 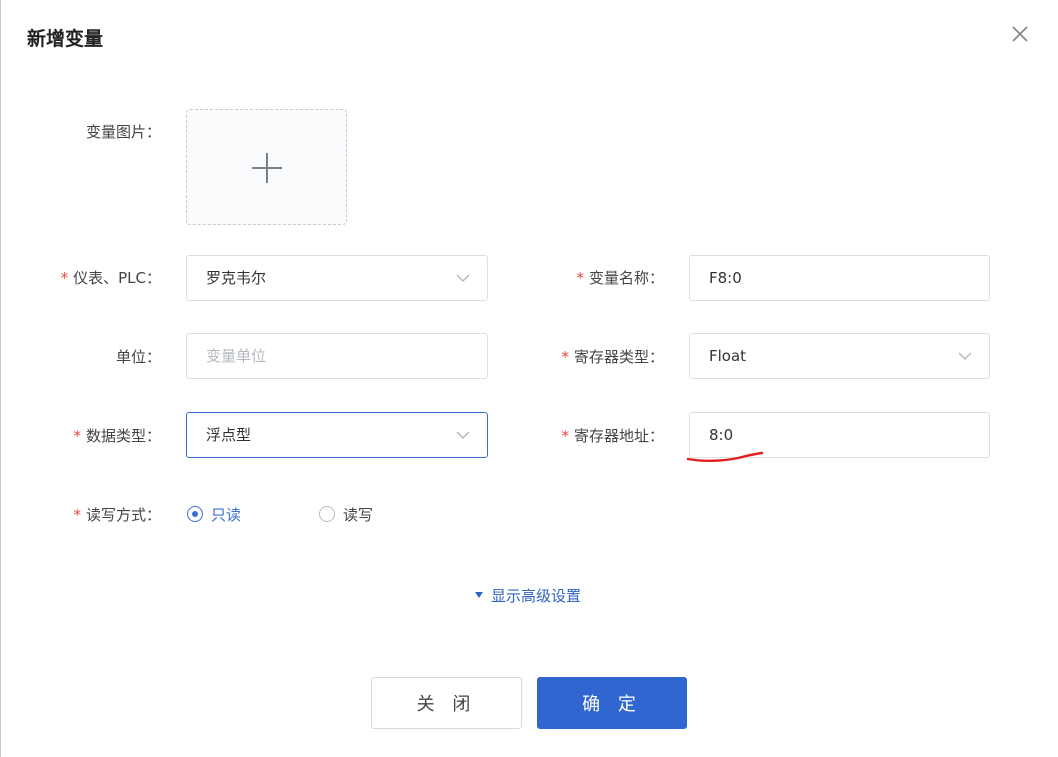 I want to click on variable-name-input, so click(x=839, y=278).